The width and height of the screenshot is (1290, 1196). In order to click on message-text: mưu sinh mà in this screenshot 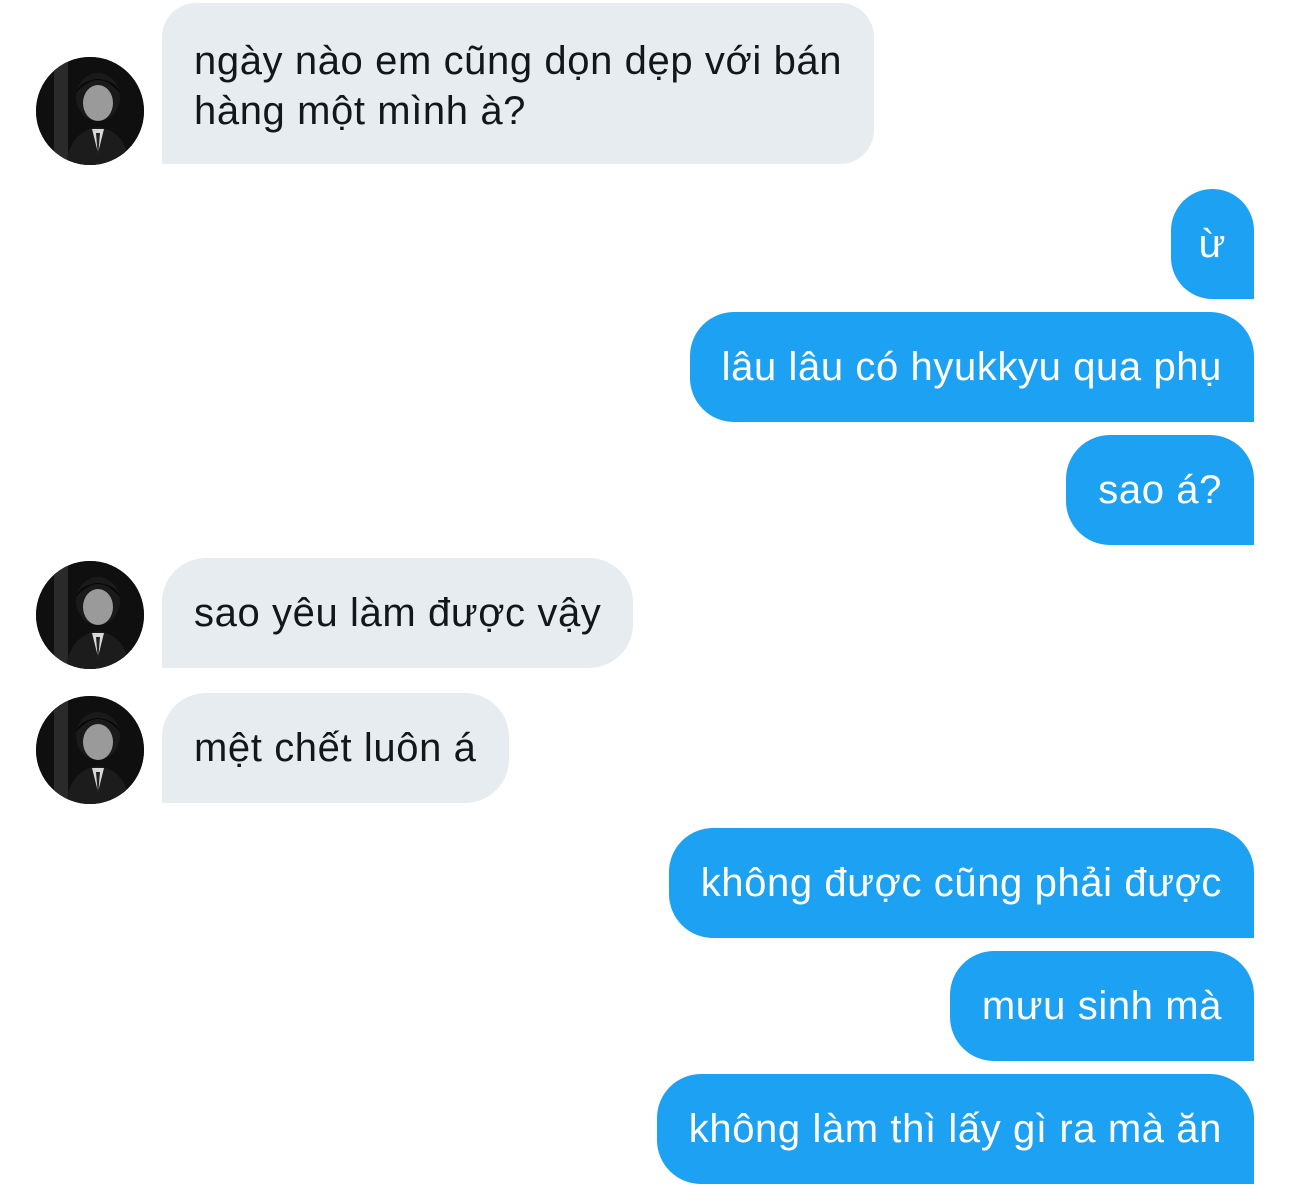, I will do `click(1101, 1006)`.